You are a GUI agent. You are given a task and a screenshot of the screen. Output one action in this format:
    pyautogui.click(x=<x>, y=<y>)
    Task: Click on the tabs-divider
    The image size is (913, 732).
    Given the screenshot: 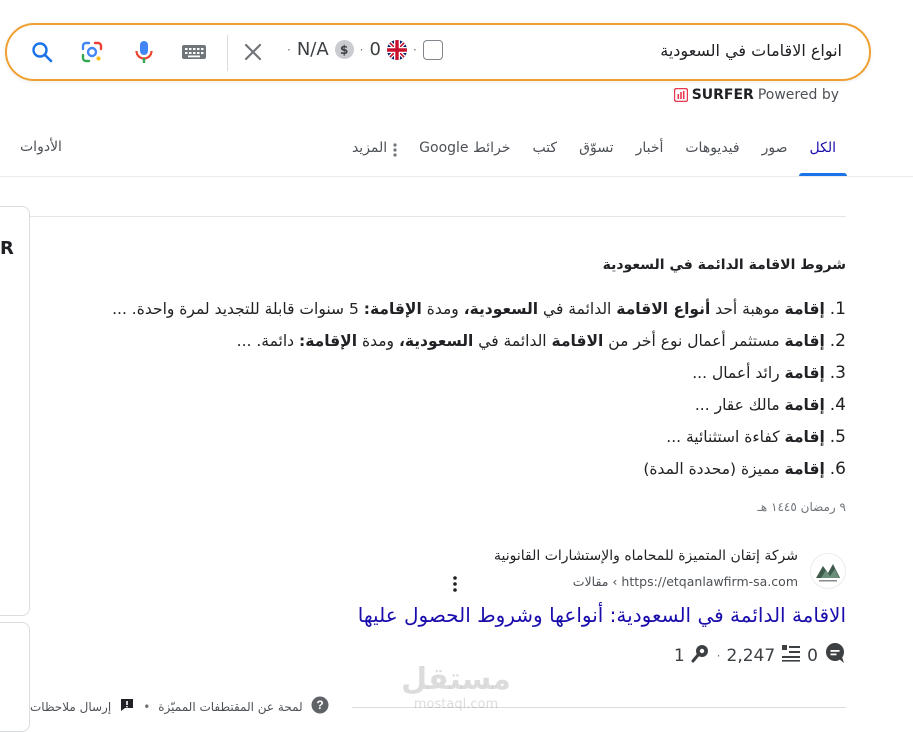 What is the action you would take?
    pyautogui.click(x=456, y=176)
    